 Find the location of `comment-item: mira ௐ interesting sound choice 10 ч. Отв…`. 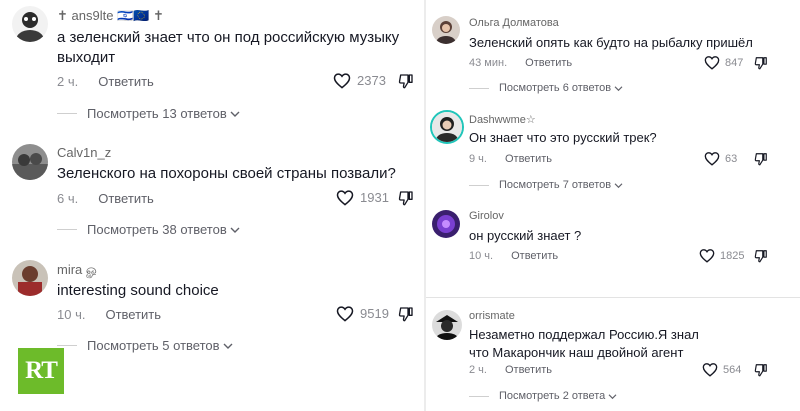

comment-item: mira ௐ interesting sound choice 10 ч. Отв… is located at coordinates (212, 307).